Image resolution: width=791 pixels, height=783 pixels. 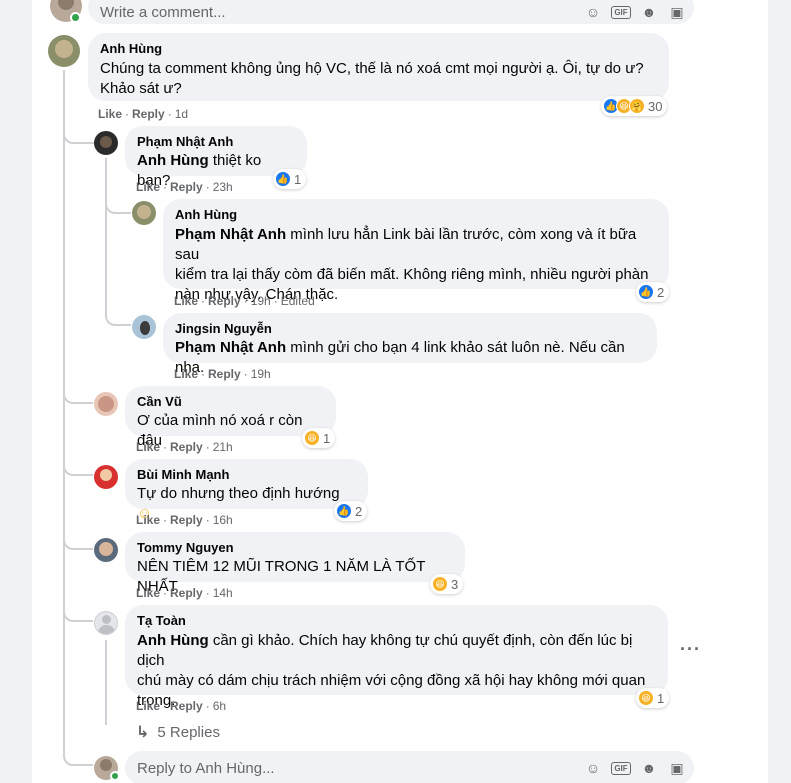 I want to click on comment-timestamp: 14h, so click(x=223, y=593).